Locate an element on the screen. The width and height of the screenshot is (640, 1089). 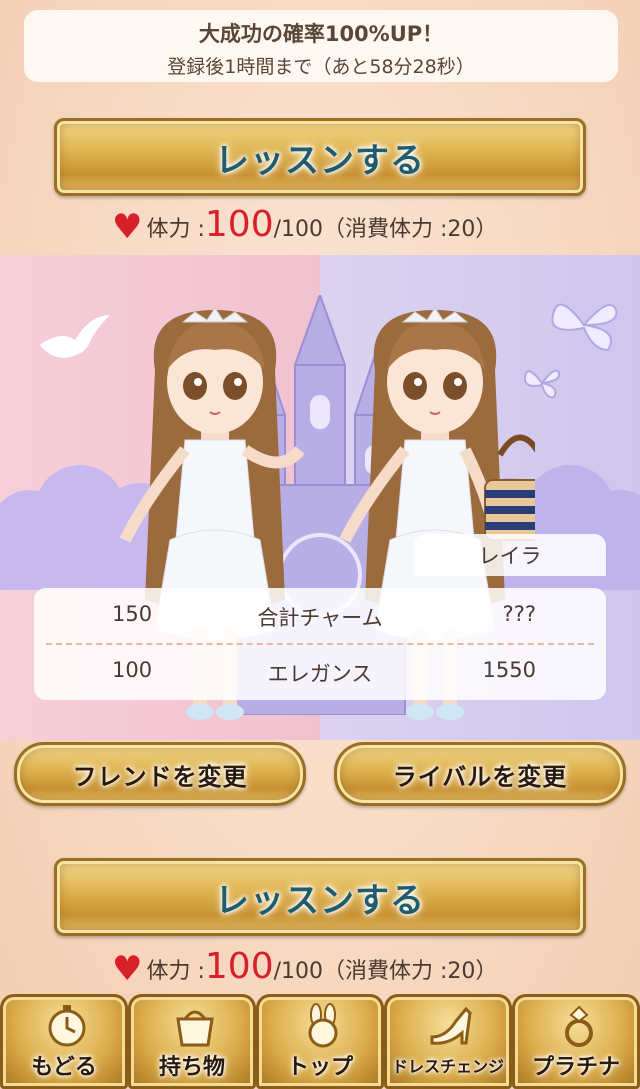
bunny-icon is located at coordinates (323, 1025).